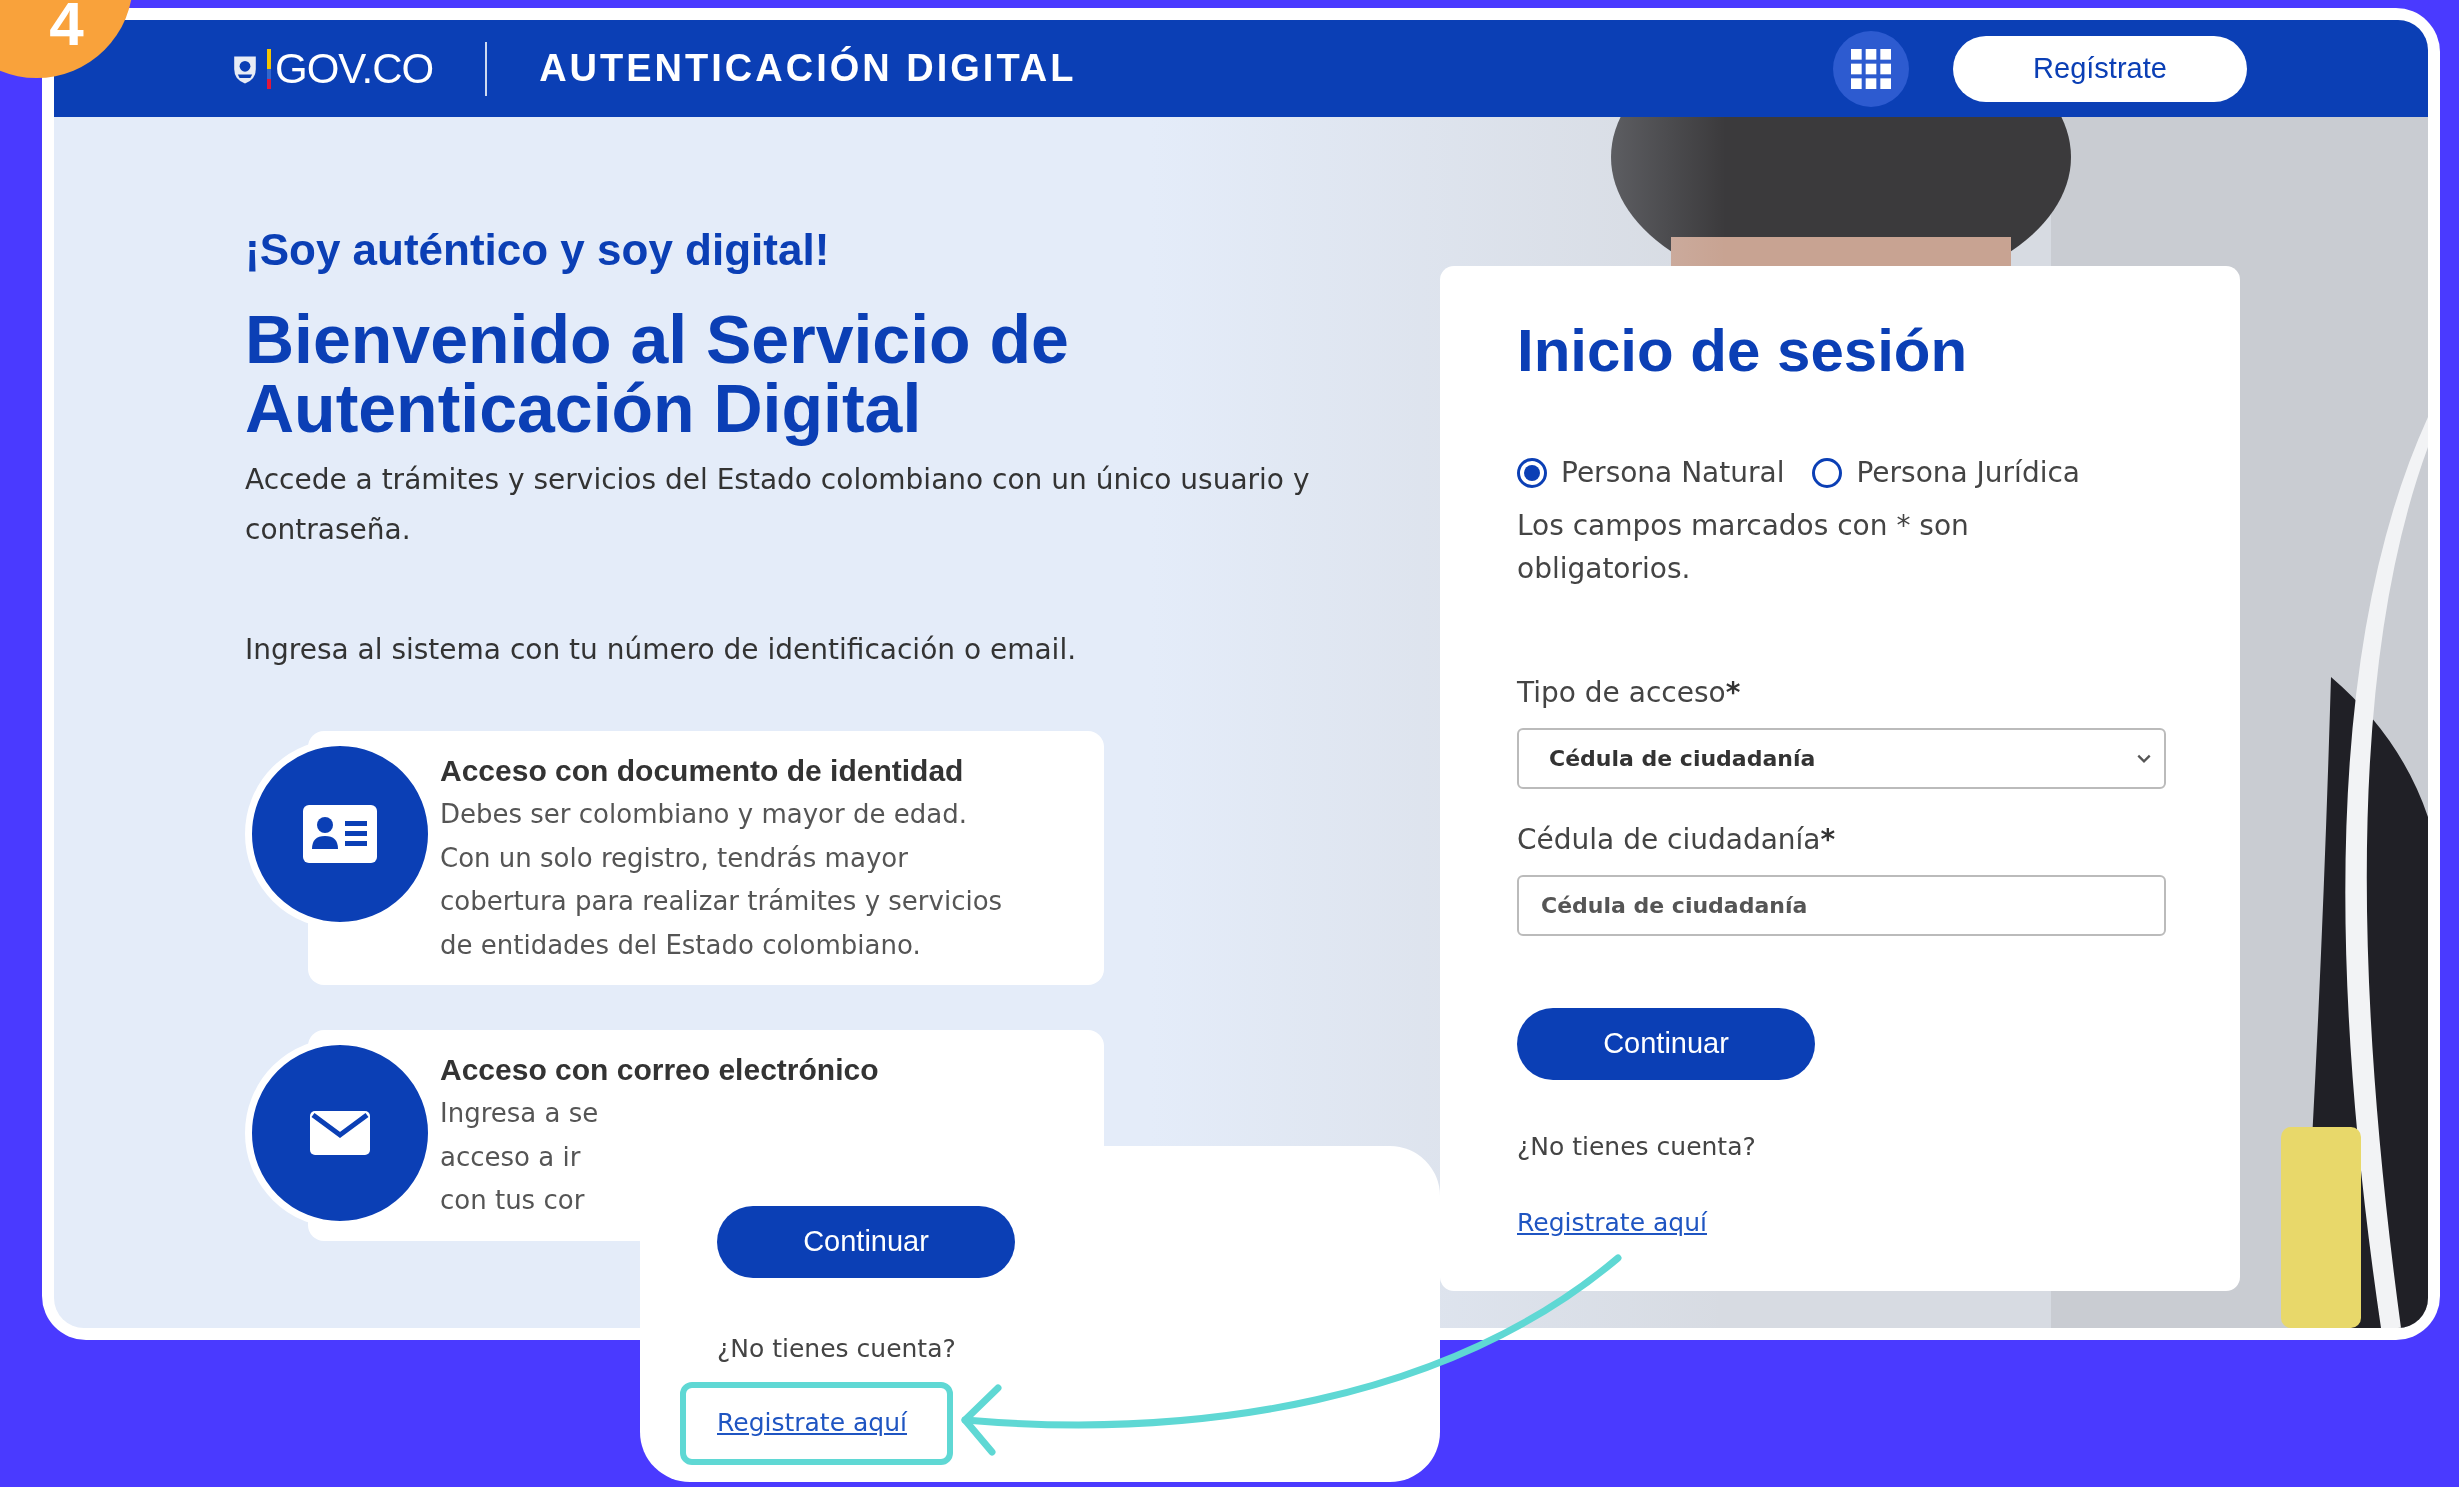  I want to click on card-text: Debes ser colombiano y mayor de edad. Con un solo registro, tendrás mayor cobertura para realizar trámites y servicios de entidades del Estado colombiano., so click(722, 880).